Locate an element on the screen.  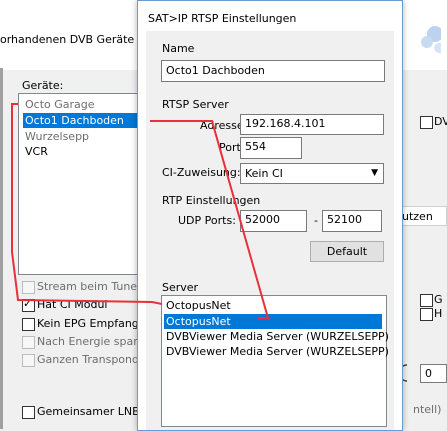
background-right-panel: DV utzen G H 0 ntell) is located at coordinates (422, 227).